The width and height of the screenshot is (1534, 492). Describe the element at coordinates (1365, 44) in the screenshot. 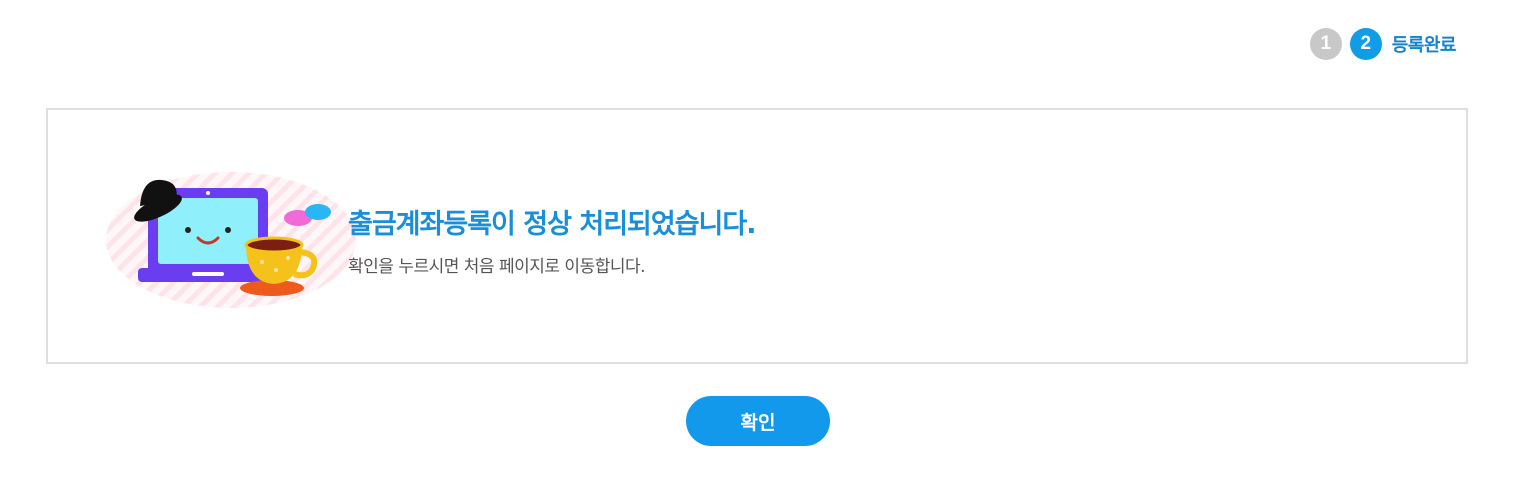

I see `step-2-badge: 2` at that location.